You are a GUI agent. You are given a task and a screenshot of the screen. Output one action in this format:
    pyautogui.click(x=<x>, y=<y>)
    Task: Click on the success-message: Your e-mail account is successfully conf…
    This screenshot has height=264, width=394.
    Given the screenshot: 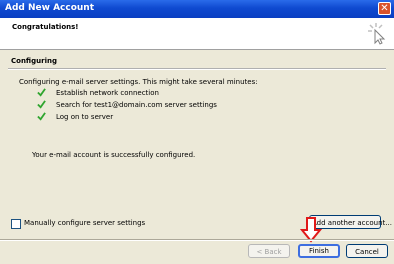 What is the action you would take?
    pyautogui.click(x=114, y=155)
    